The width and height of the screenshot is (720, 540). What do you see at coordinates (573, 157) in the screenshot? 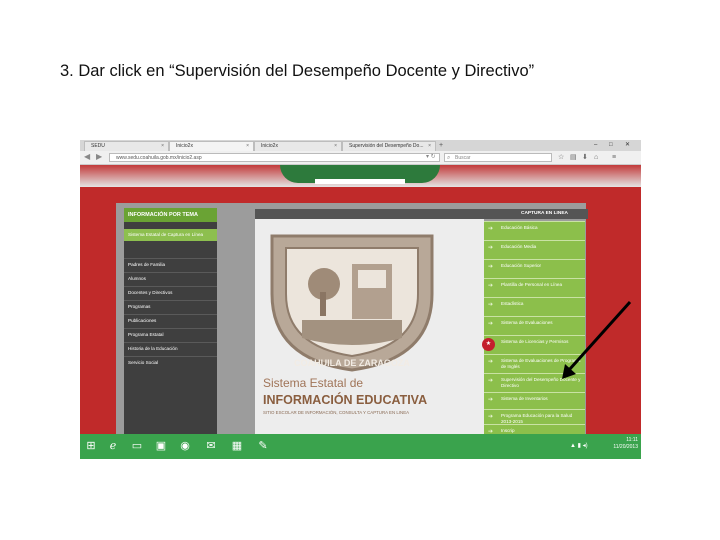
I see `bookmark-icon: ▤` at bounding box center [573, 157].